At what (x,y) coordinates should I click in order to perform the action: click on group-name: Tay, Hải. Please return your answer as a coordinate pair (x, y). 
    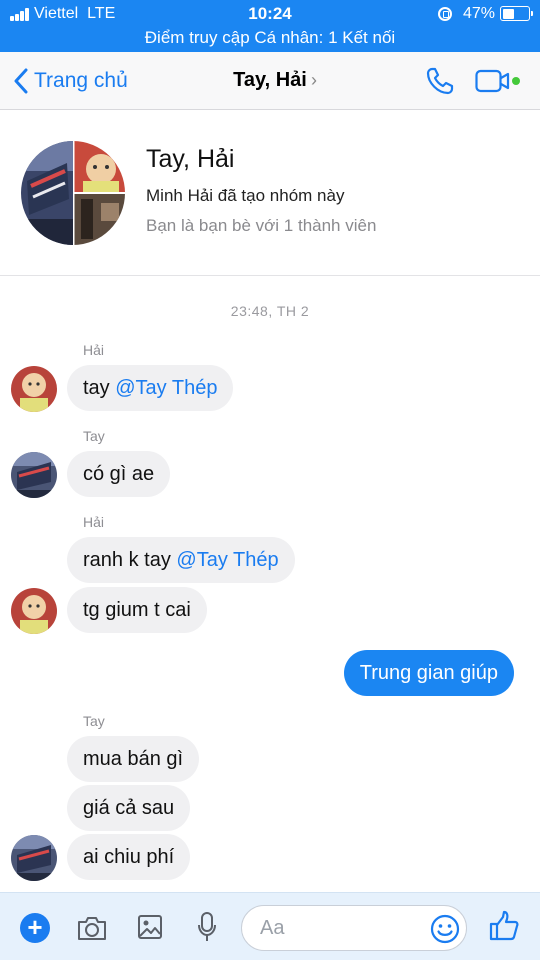
    Looking at the image, I should click on (190, 159).